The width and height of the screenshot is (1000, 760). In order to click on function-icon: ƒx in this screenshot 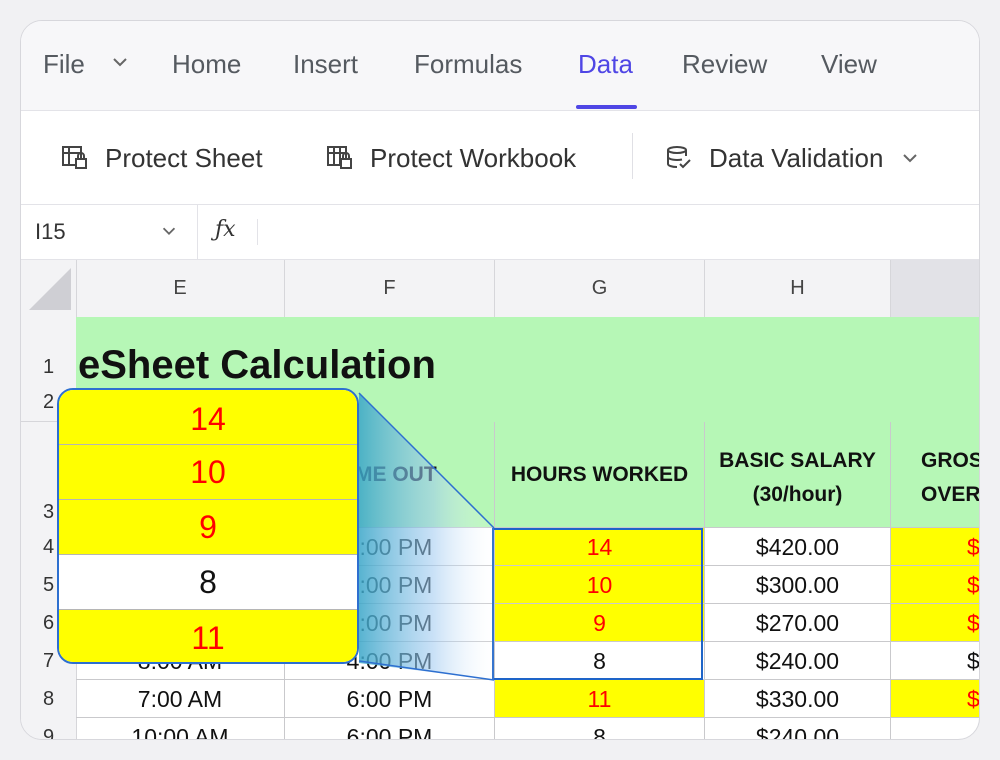, I will do `click(225, 229)`.